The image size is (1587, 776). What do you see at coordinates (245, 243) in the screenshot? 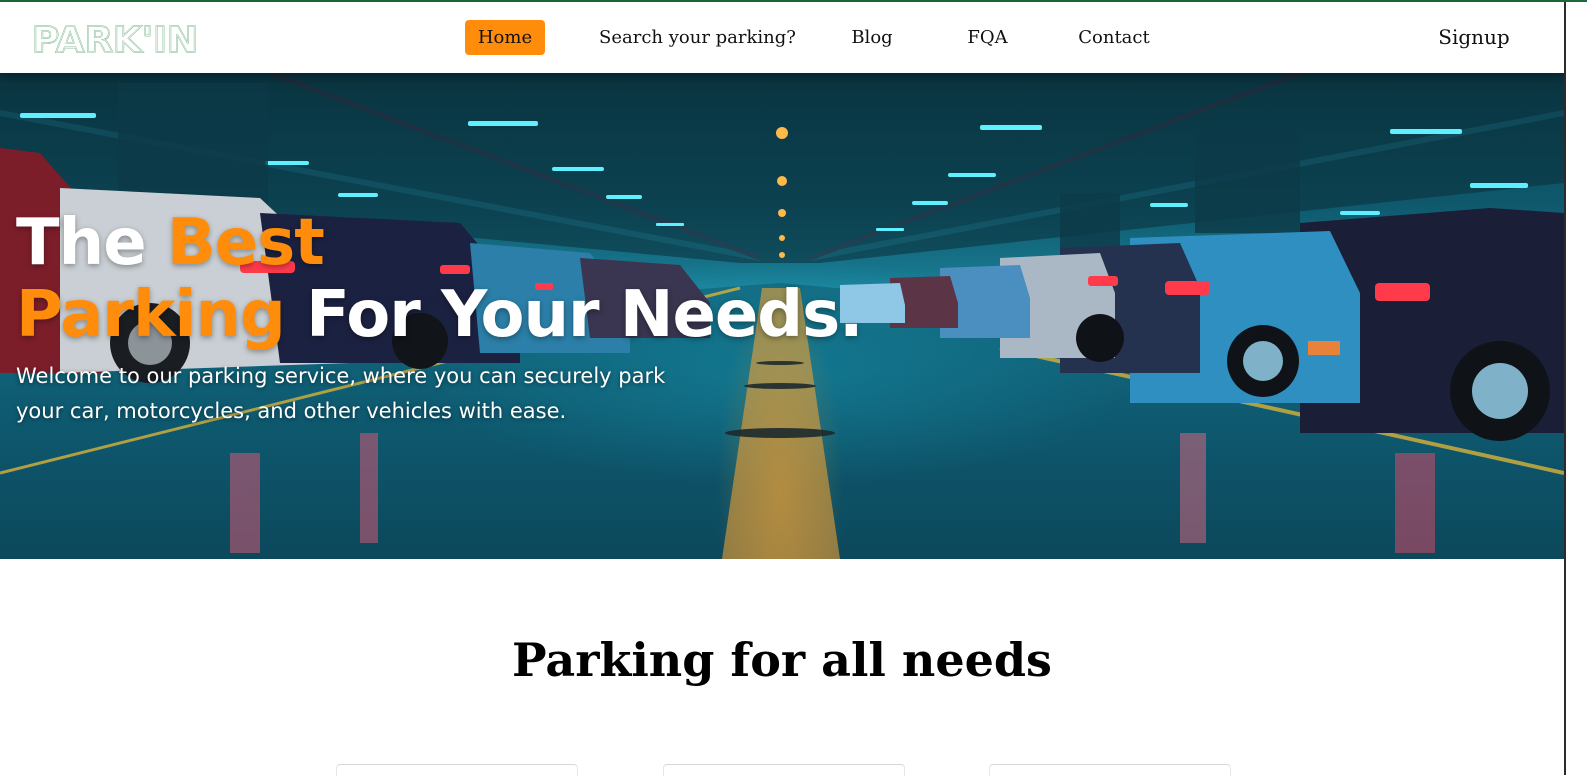
I see `hero-title-accent-best: Best` at bounding box center [245, 243].